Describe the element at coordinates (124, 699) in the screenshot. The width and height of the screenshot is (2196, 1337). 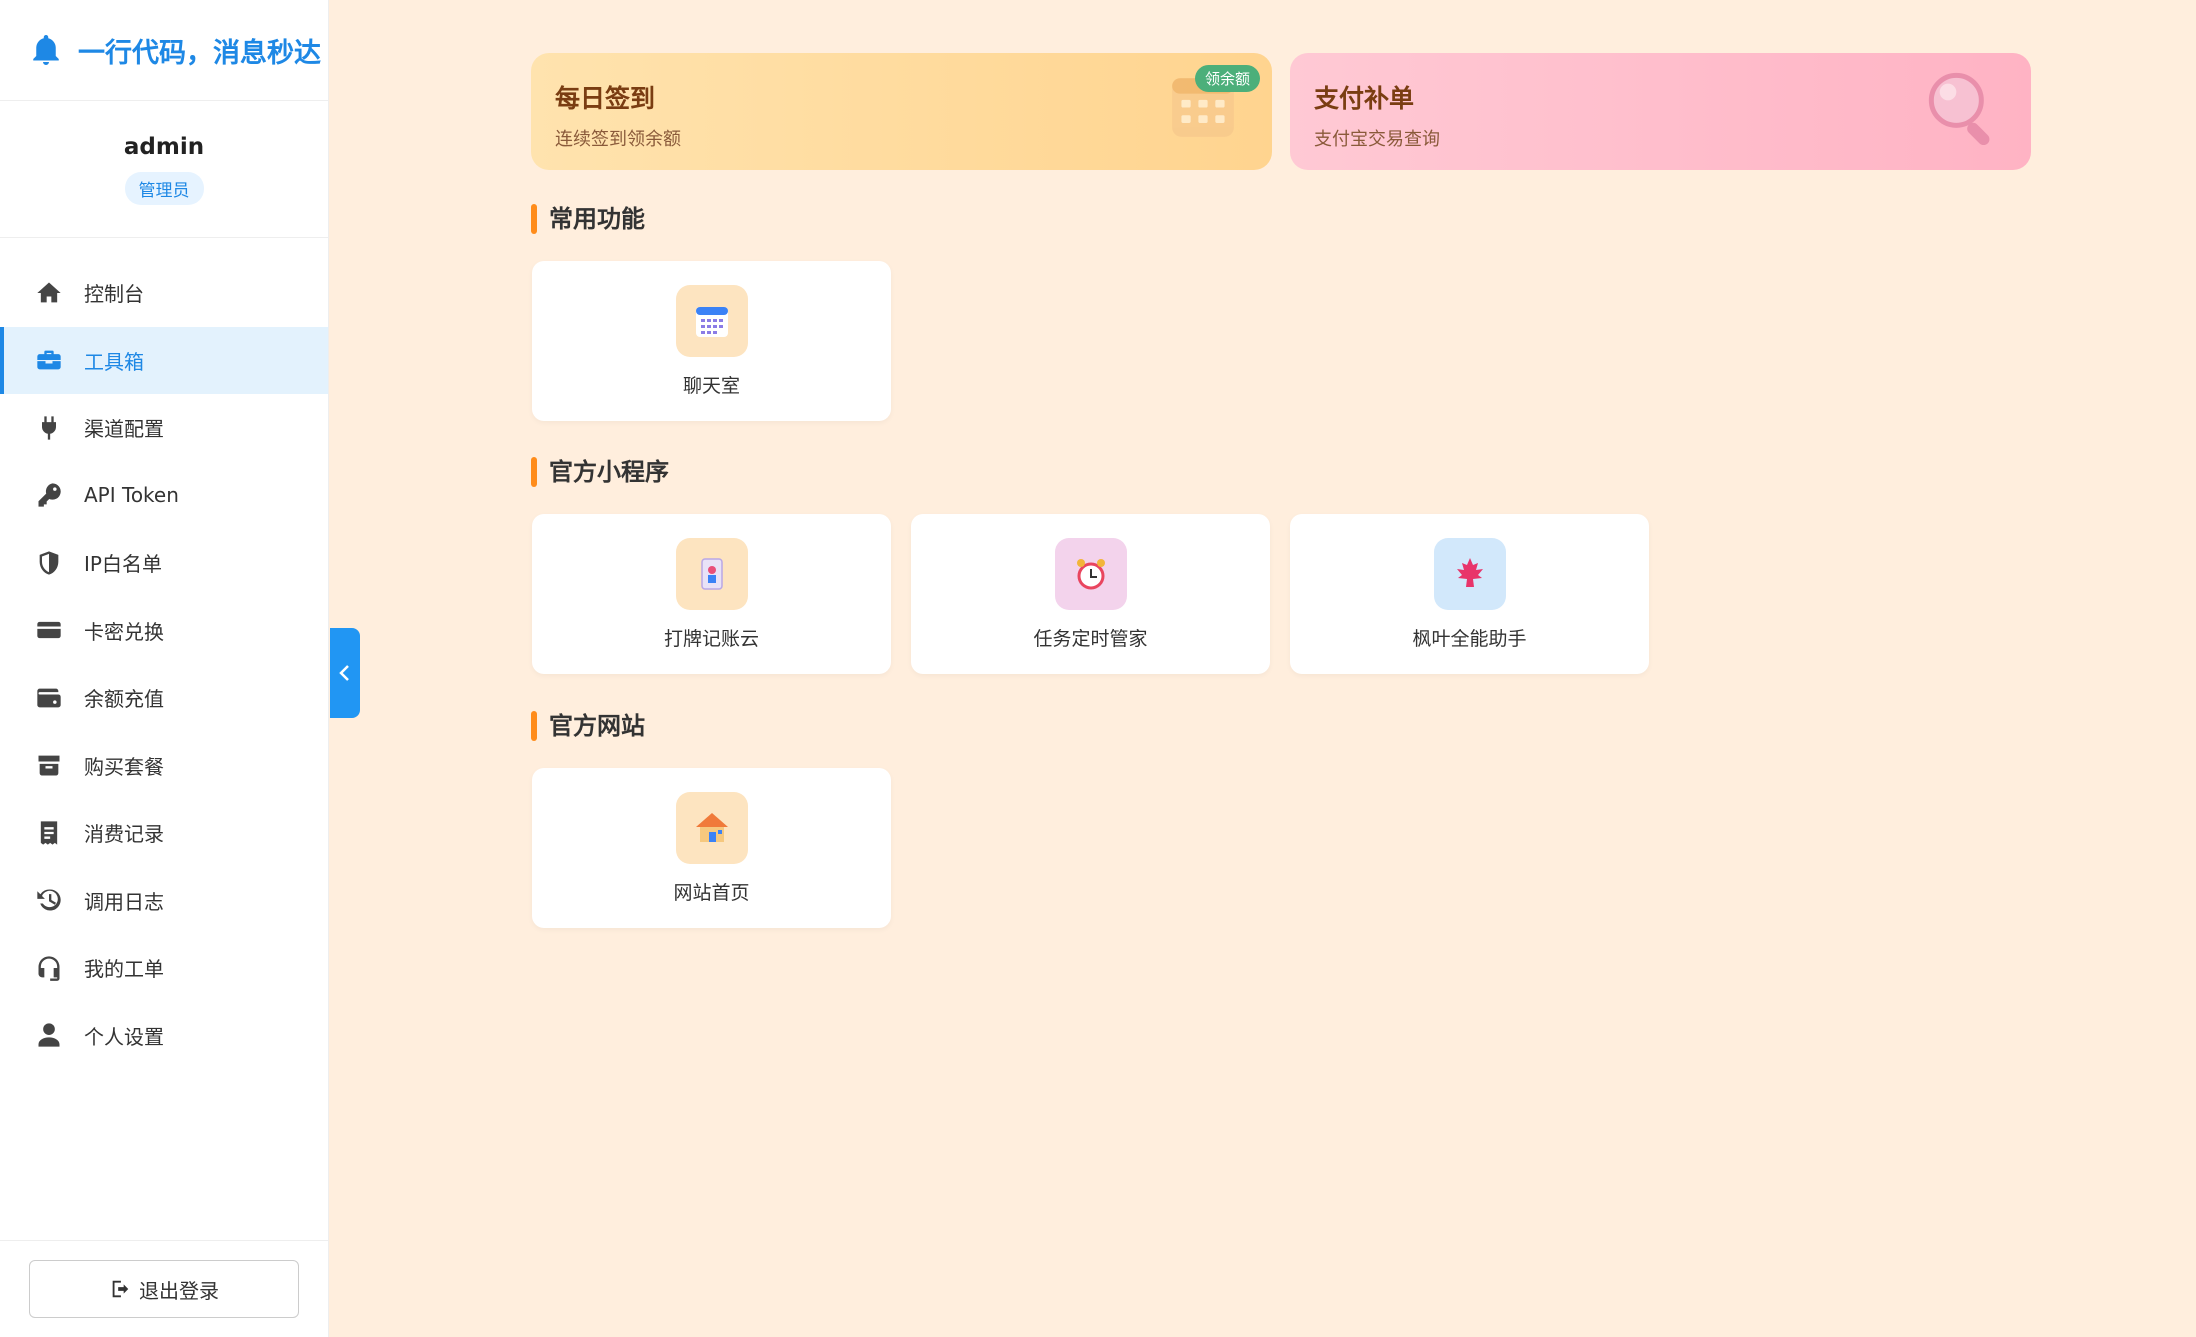
I see `sidebar-item-label: 余额充值` at that location.